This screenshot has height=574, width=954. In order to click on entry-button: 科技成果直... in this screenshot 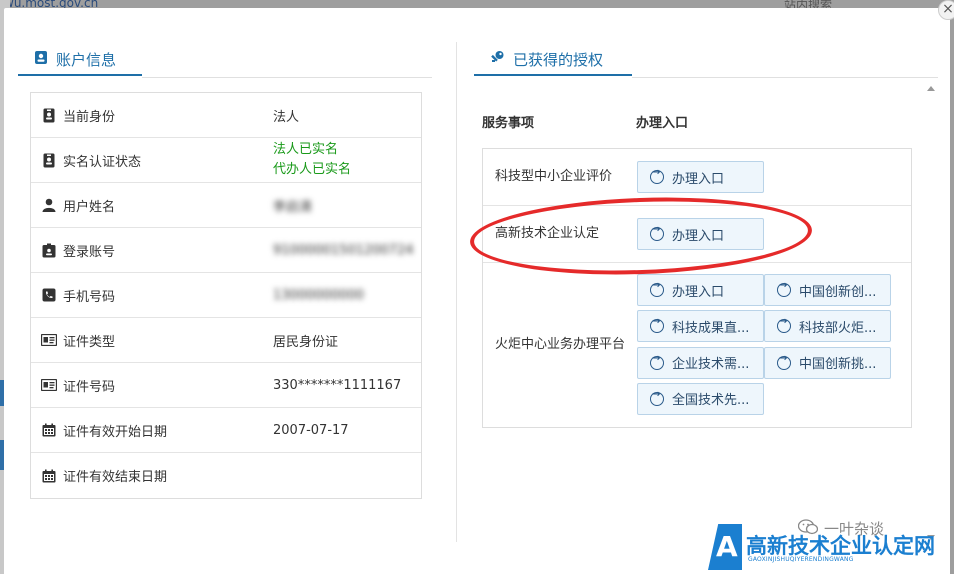, I will do `click(700, 326)`.